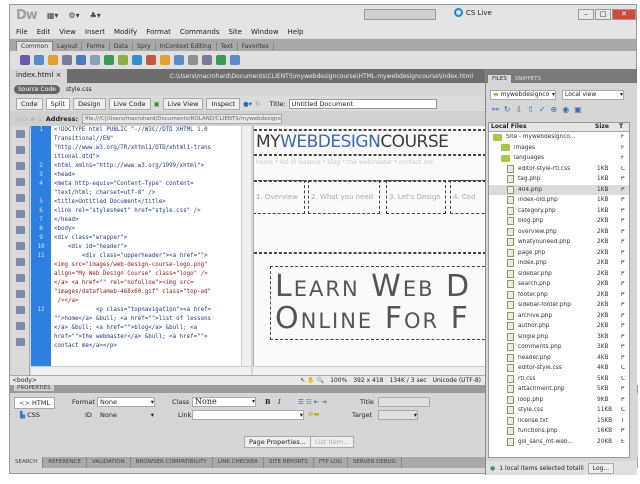 This screenshot has height=484, width=640. I want to click on file-row: attachment.php 5KB P, so click(559, 389).